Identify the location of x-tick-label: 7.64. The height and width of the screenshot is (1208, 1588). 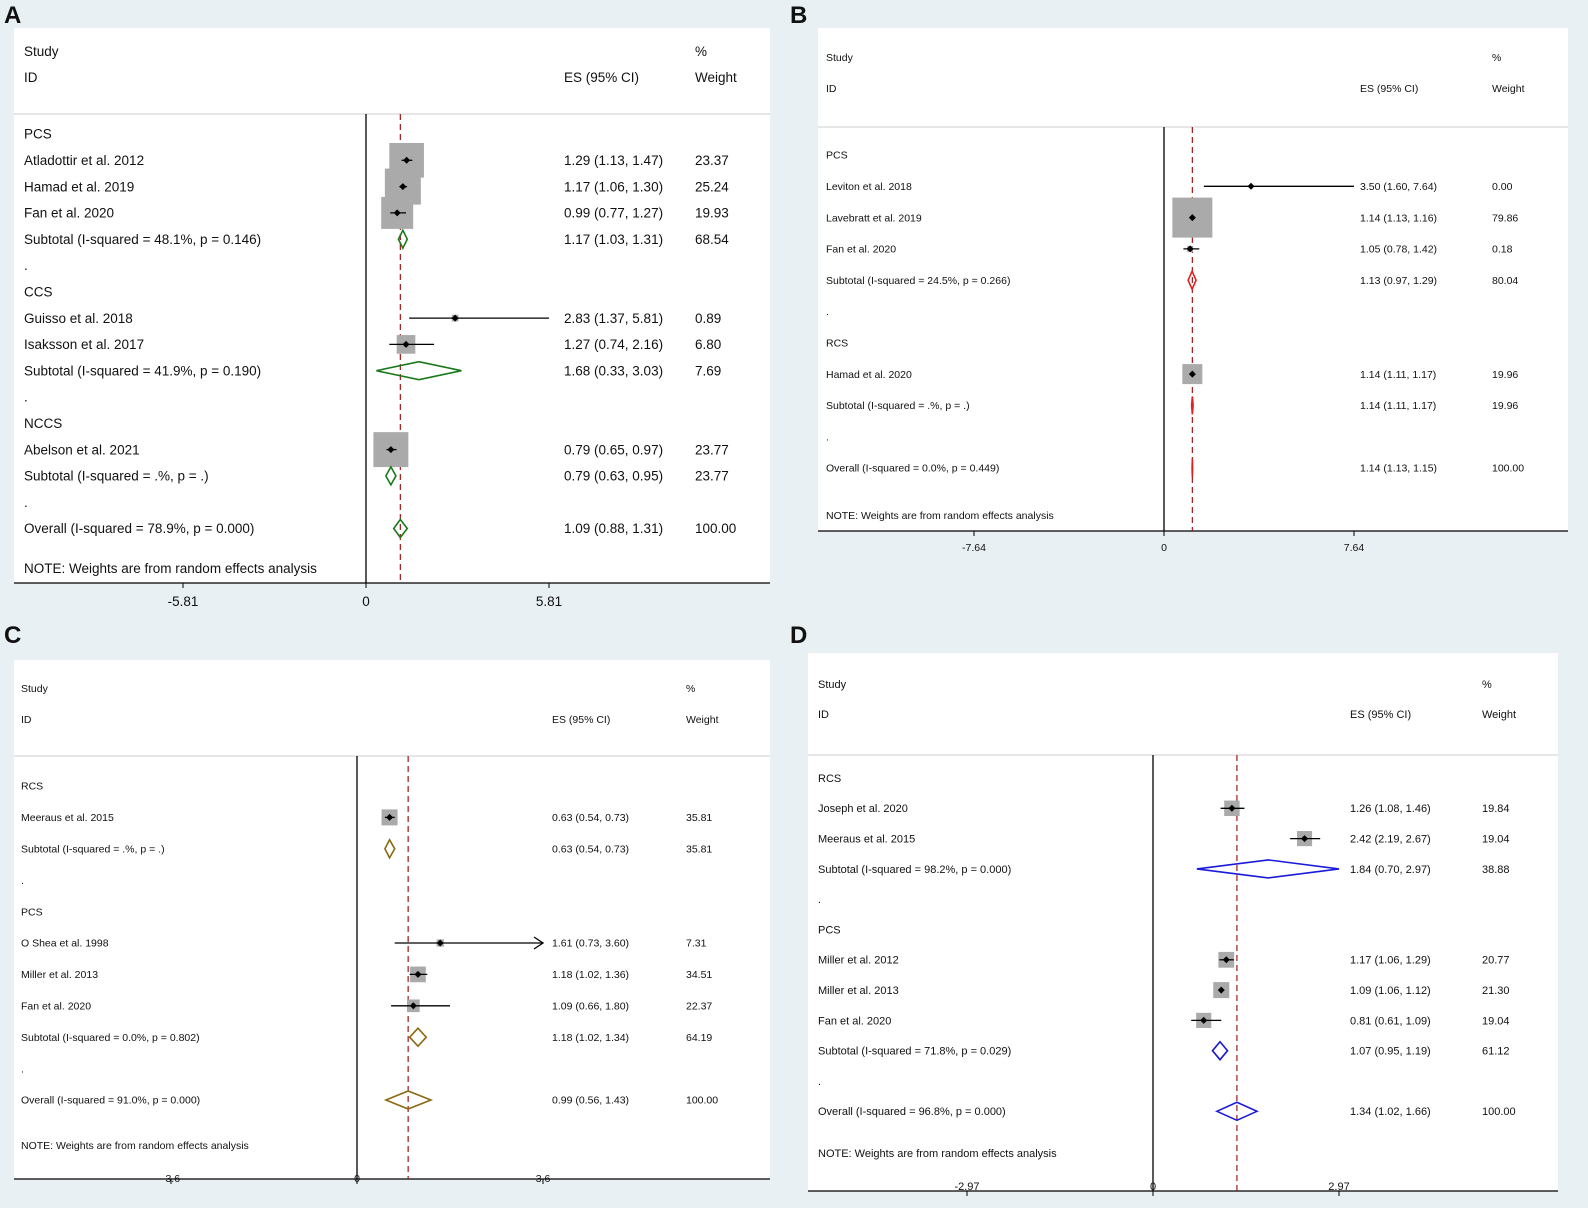
(1354, 548).